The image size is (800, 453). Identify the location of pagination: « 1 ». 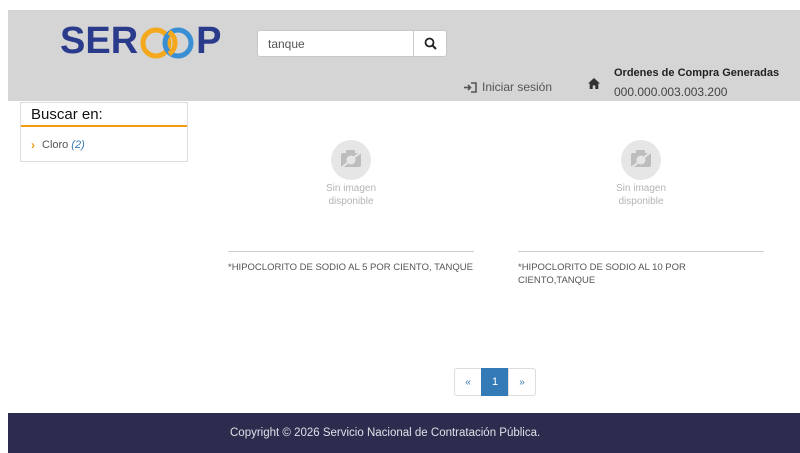
(495, 382).